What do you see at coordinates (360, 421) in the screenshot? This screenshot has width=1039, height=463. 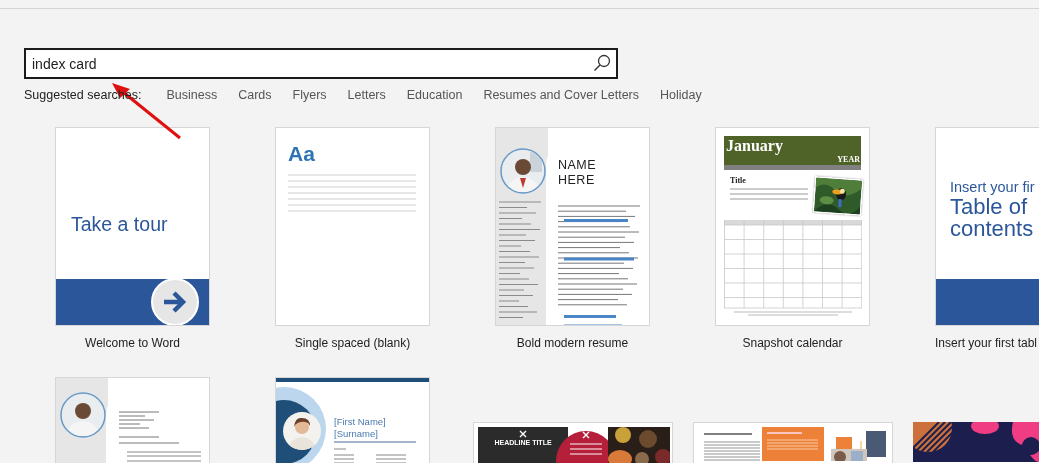 I see `name-placeholder-text: [First Name]` at bounding box center [360, 421].